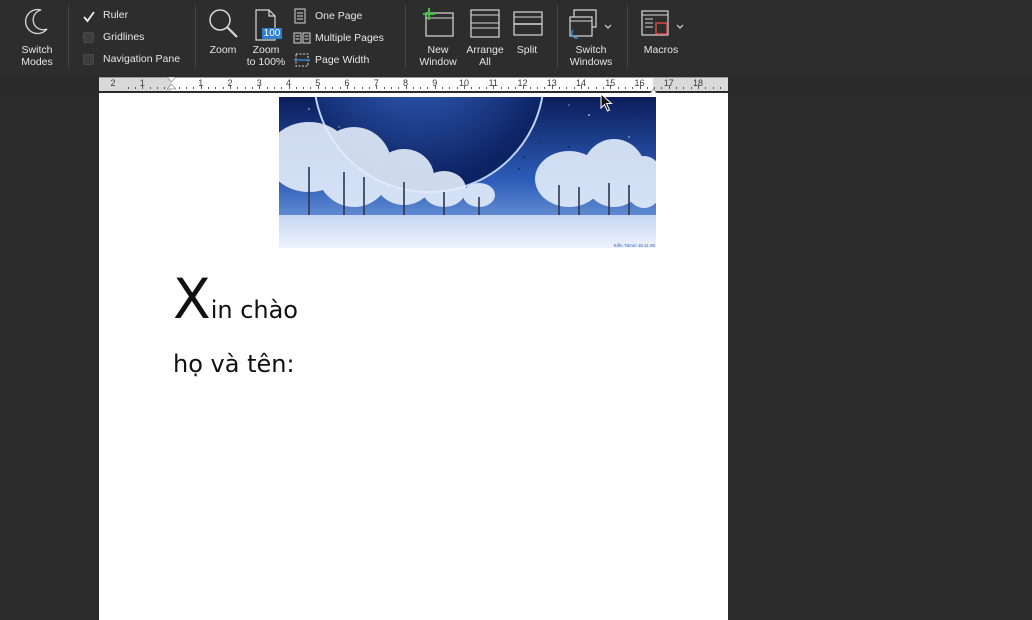 Image resolution: width=1032 pixels, height=620 pixels. I want to click on name-field-line: họ và tên:, so click(234, 364).